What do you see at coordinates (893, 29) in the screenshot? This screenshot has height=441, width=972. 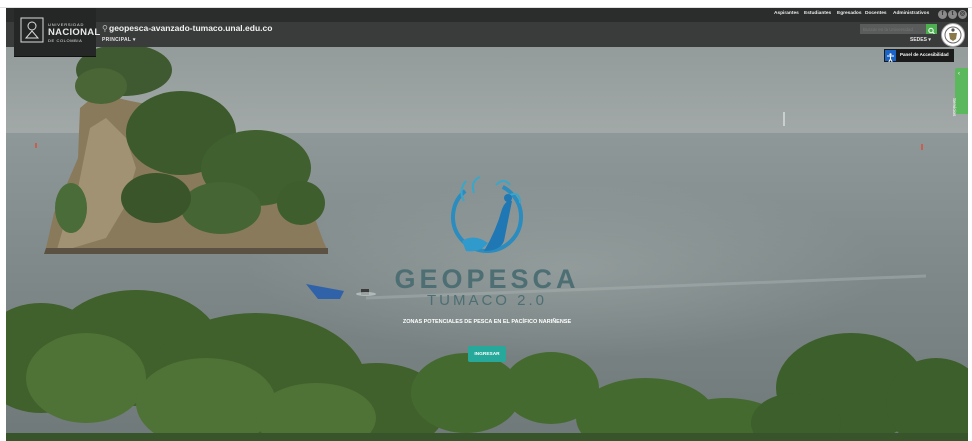 I see `search-input` at bounding box center [893, 29].